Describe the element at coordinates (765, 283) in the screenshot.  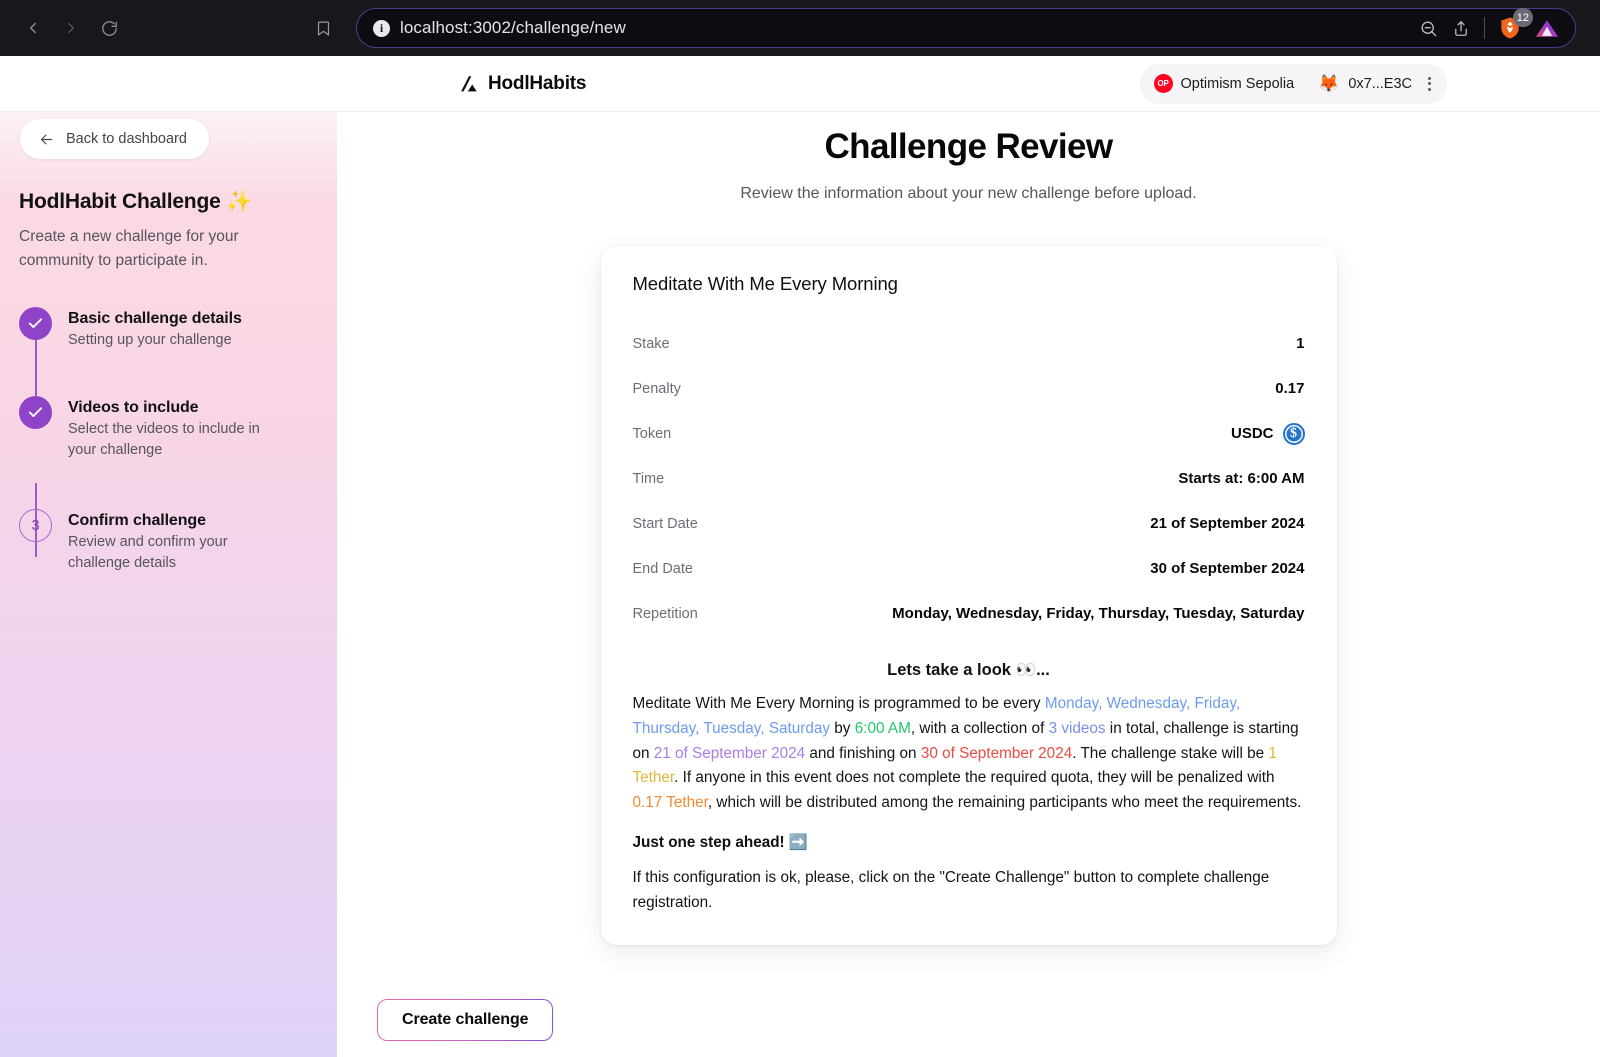
I see `challenge-name: Meditate With Me Every Morning` at that location.